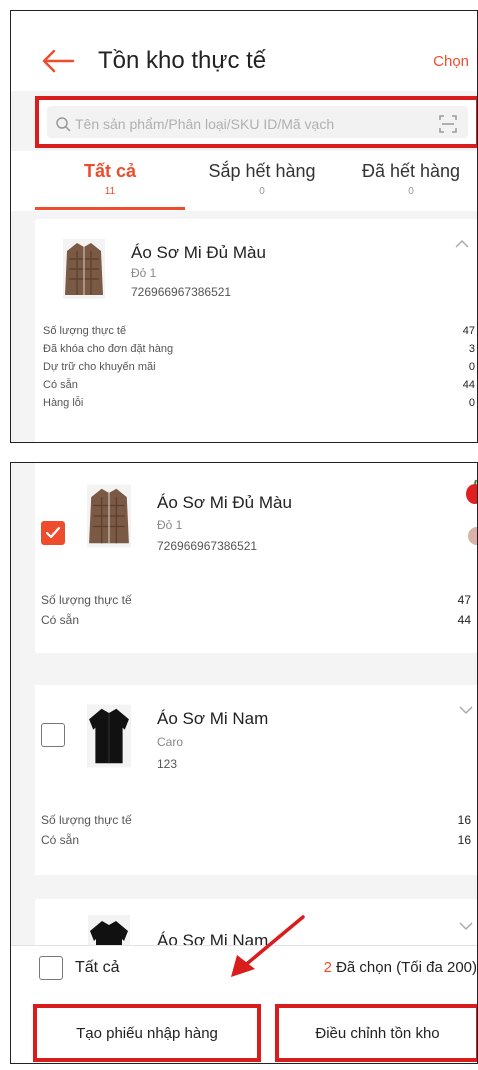  I want to click on tab-bar: Tất cả 11 Sắp hết hàng 0 Đã hết hàng 0, so click(244, 181).